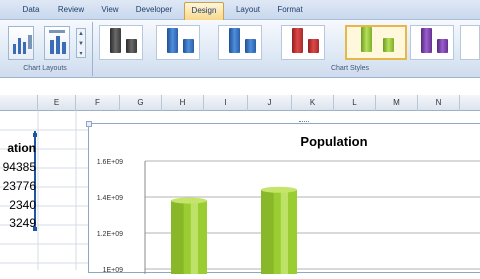  I want to click on tab-design: Design, so click(204, 11).